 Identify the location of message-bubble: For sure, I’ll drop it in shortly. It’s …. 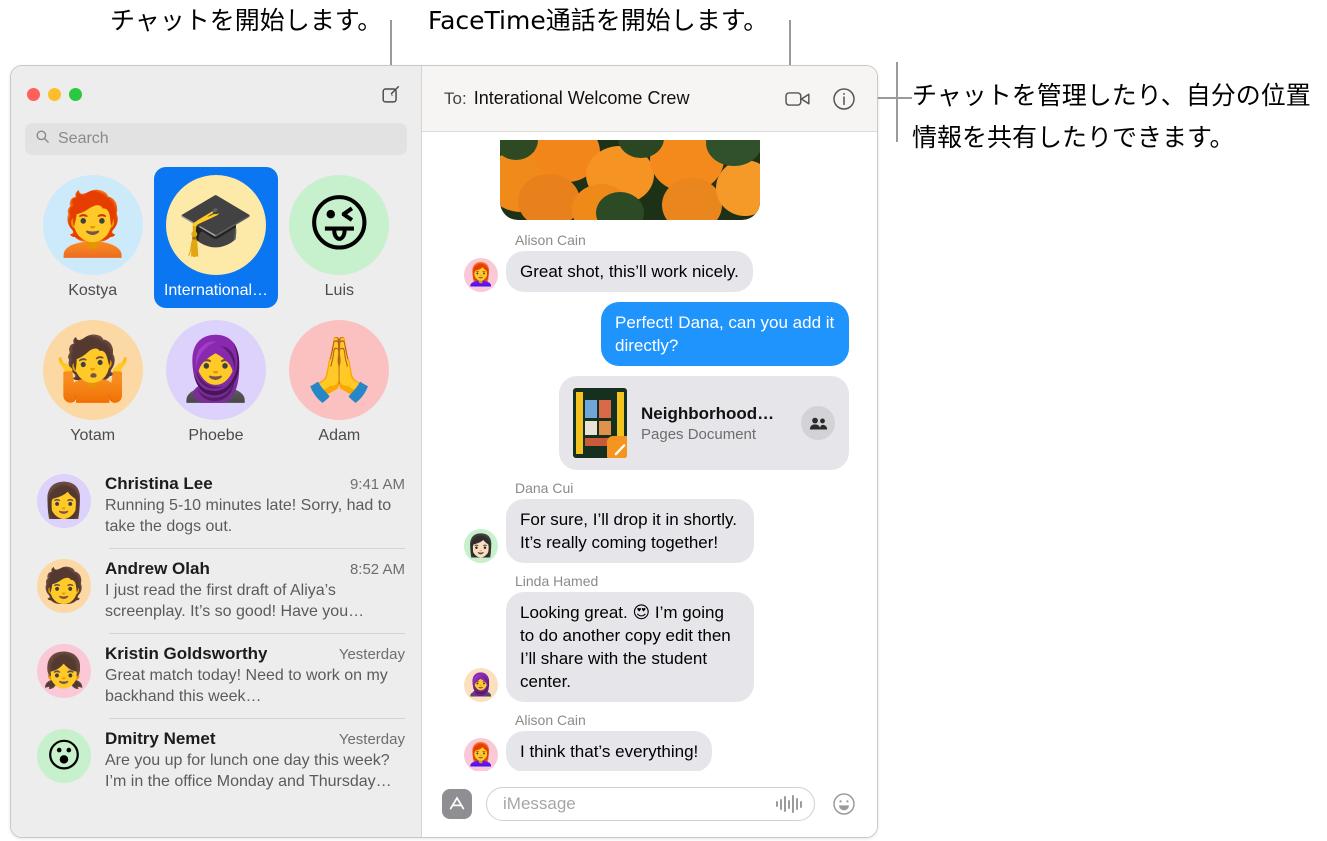
(630, 531).